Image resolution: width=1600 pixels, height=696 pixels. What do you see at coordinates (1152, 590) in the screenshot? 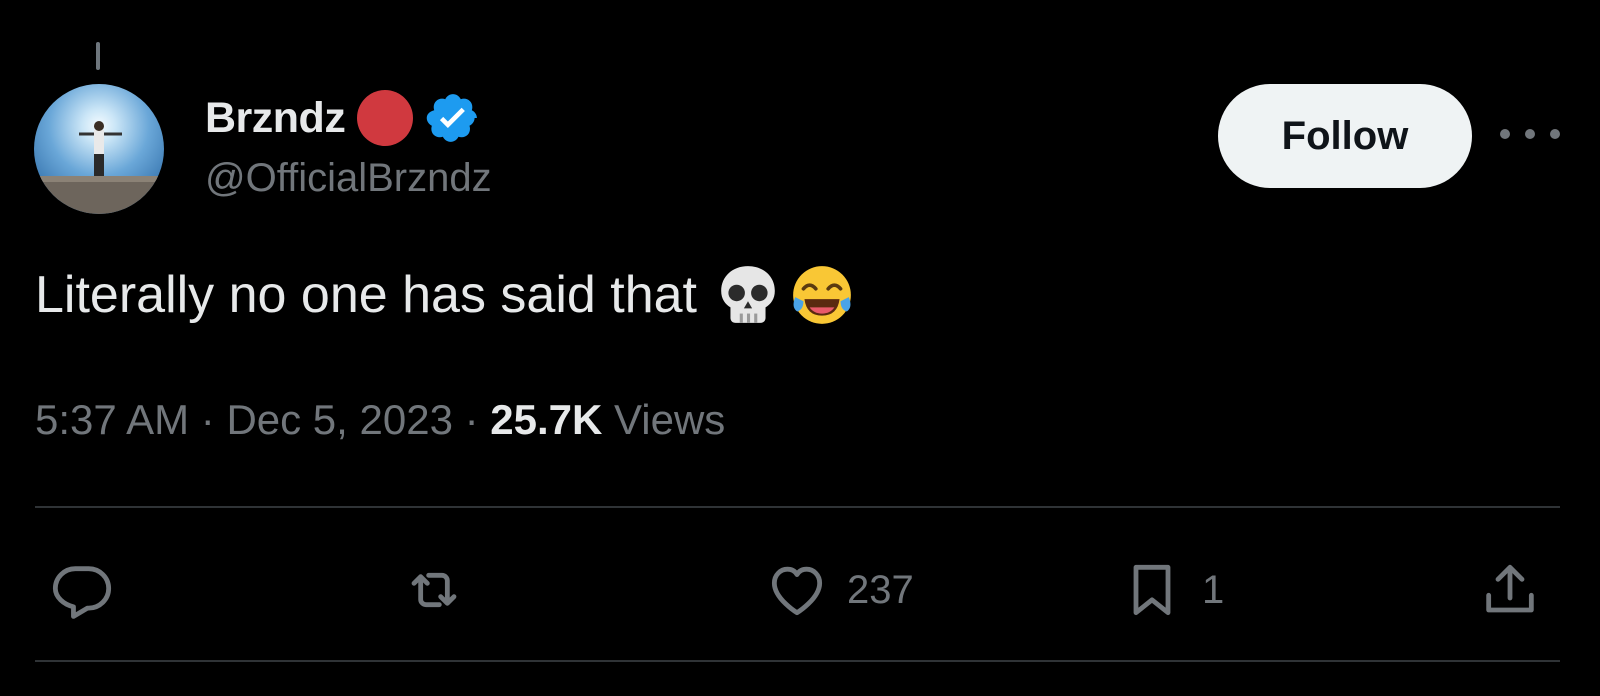
I see `bookmark-icon` at bounding box center [1152, 590].